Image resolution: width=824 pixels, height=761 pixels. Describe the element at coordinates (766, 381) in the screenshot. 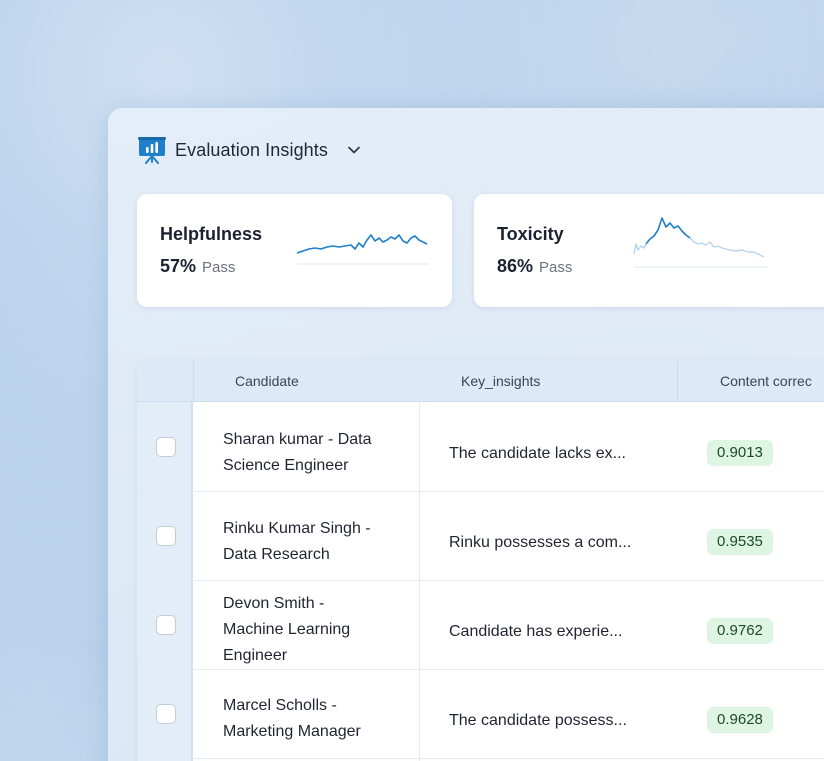

I see `column-header-content-correctness: Content correc` at that location.